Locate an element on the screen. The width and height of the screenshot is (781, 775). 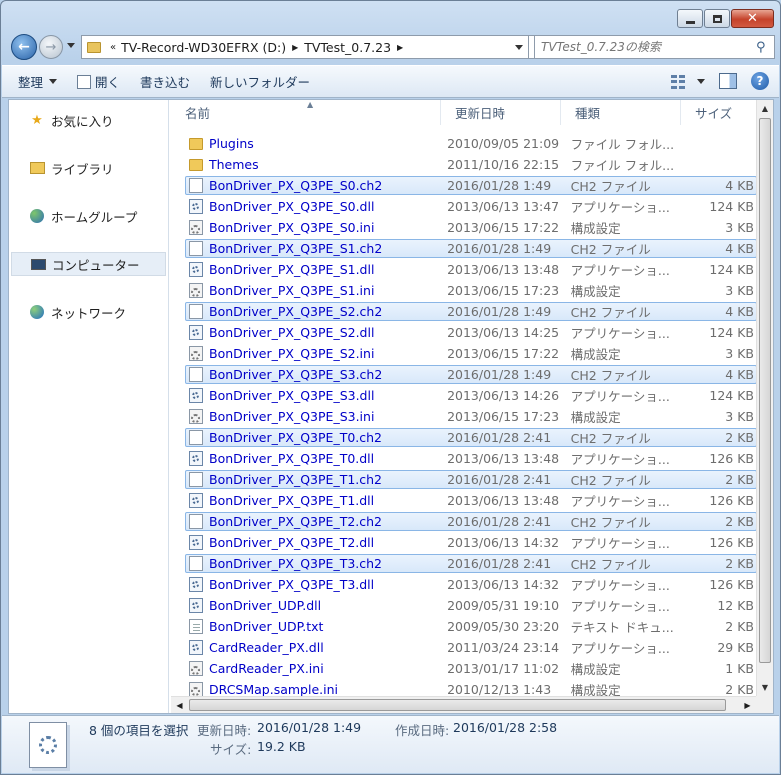
burn-button: 書き込む is located at coordinates (165, 82).